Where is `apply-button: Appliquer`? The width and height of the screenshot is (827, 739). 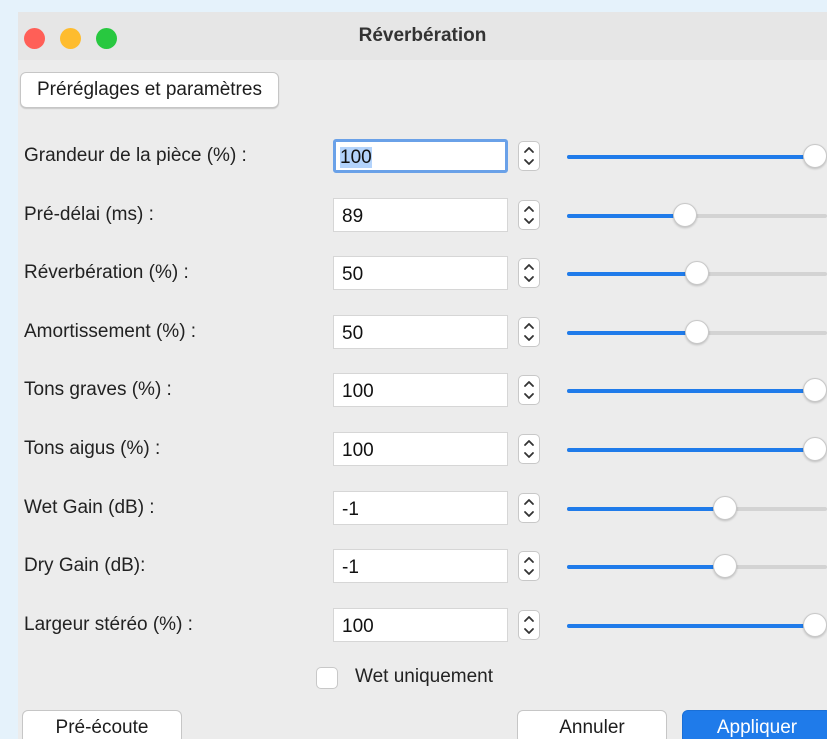 apply-button: Appliquer is located at coordinates (754, 724).